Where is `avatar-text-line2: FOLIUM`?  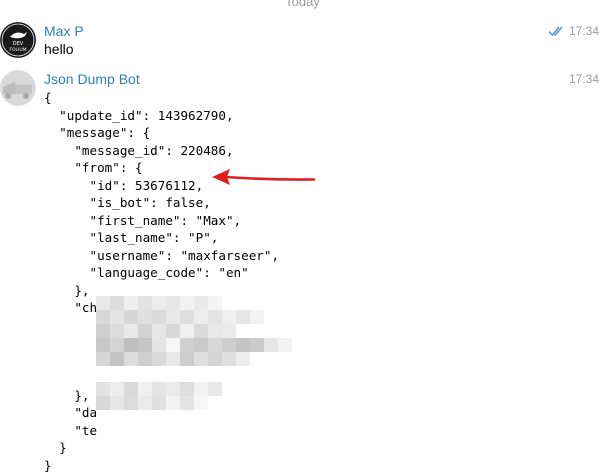 avatar-text-line2: FOLIUM is located at coordinates (17, 50).